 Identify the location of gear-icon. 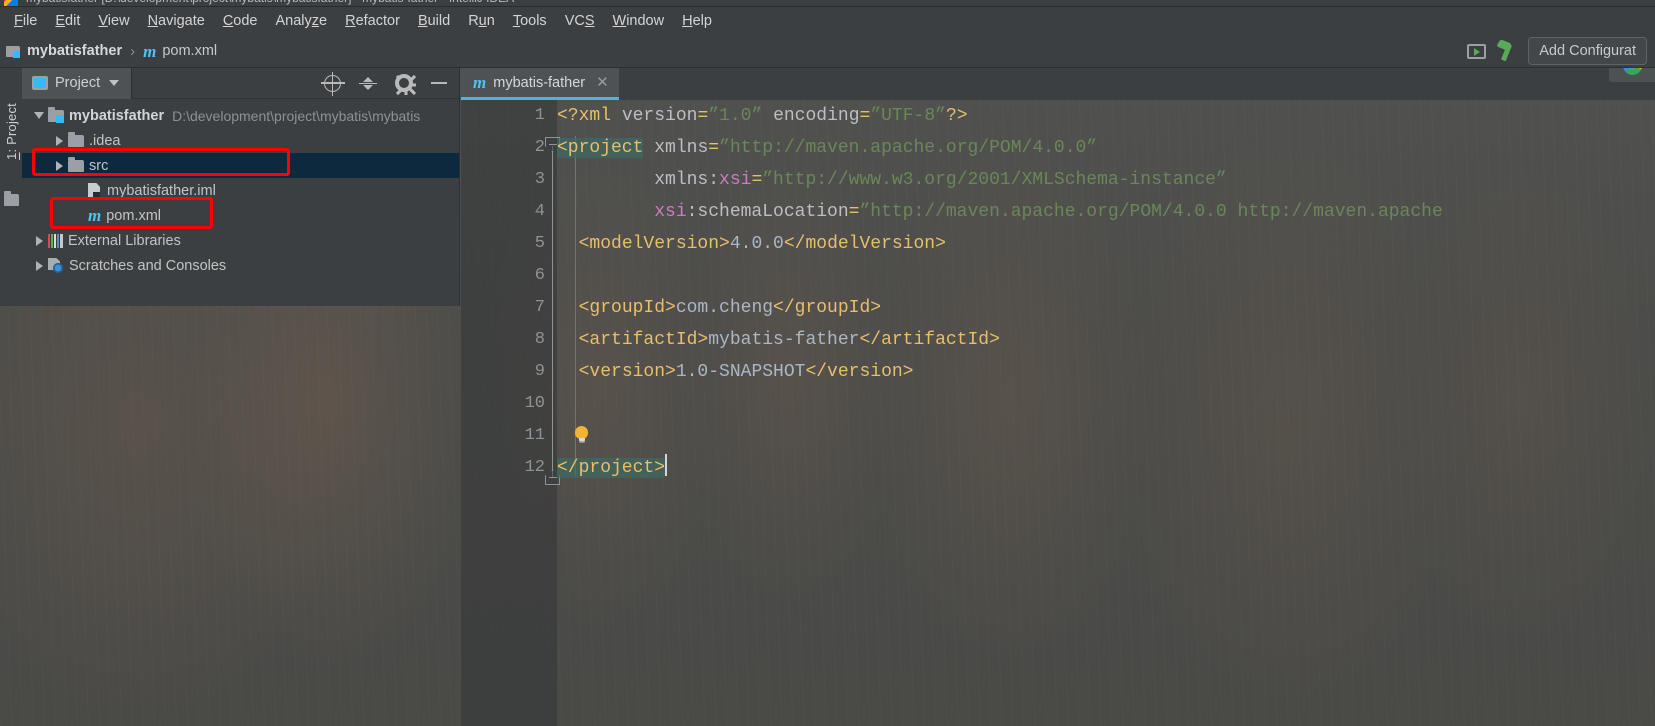
(405, 84).